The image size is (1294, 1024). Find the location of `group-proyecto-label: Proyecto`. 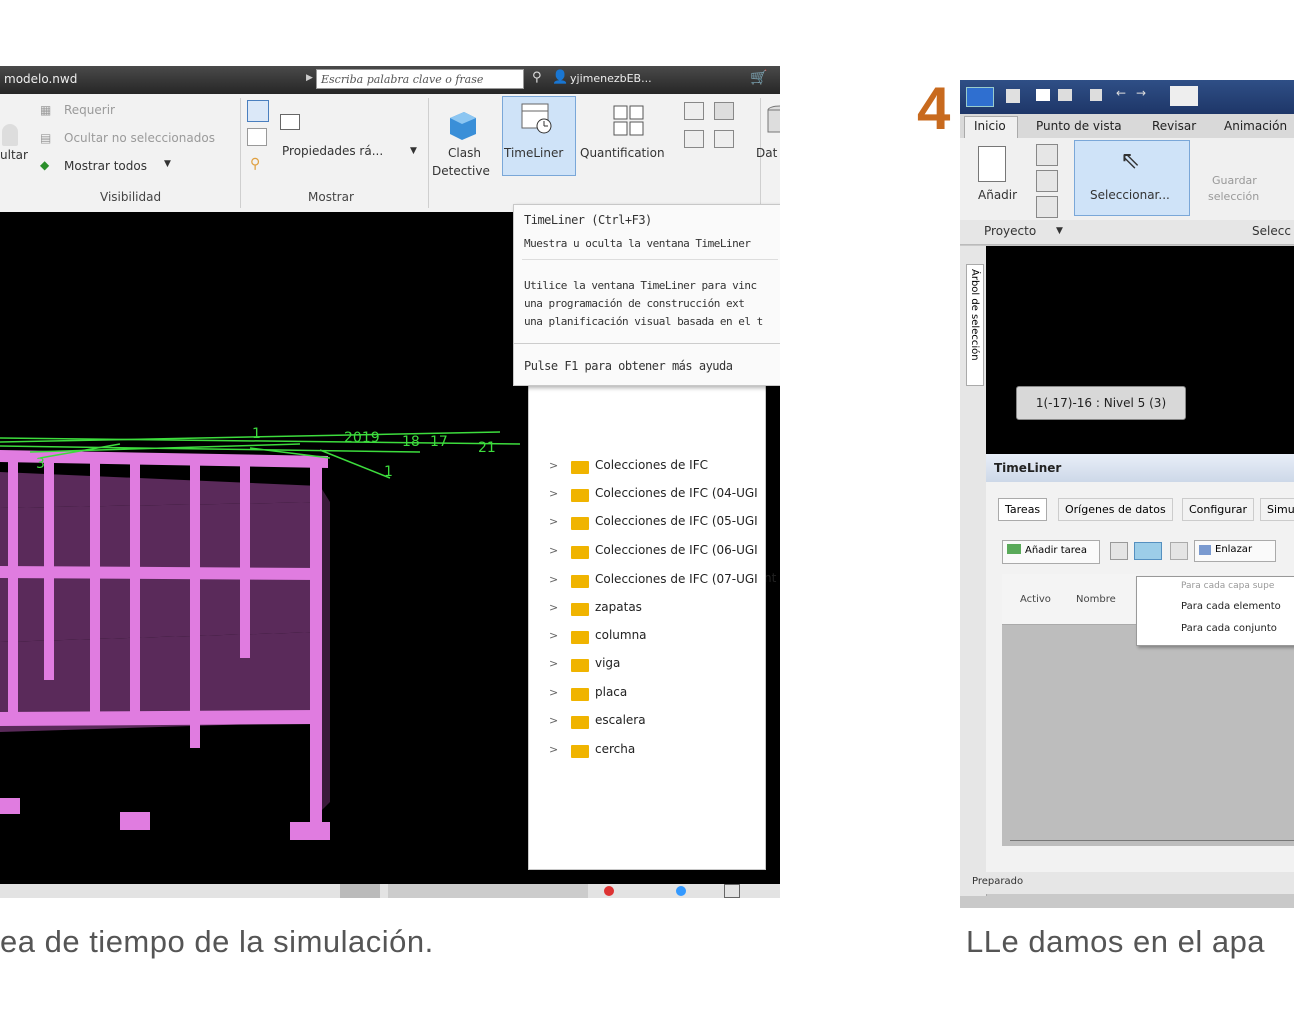

group-proyecto-label: Proyecto is located at coordinates (1010, 231).